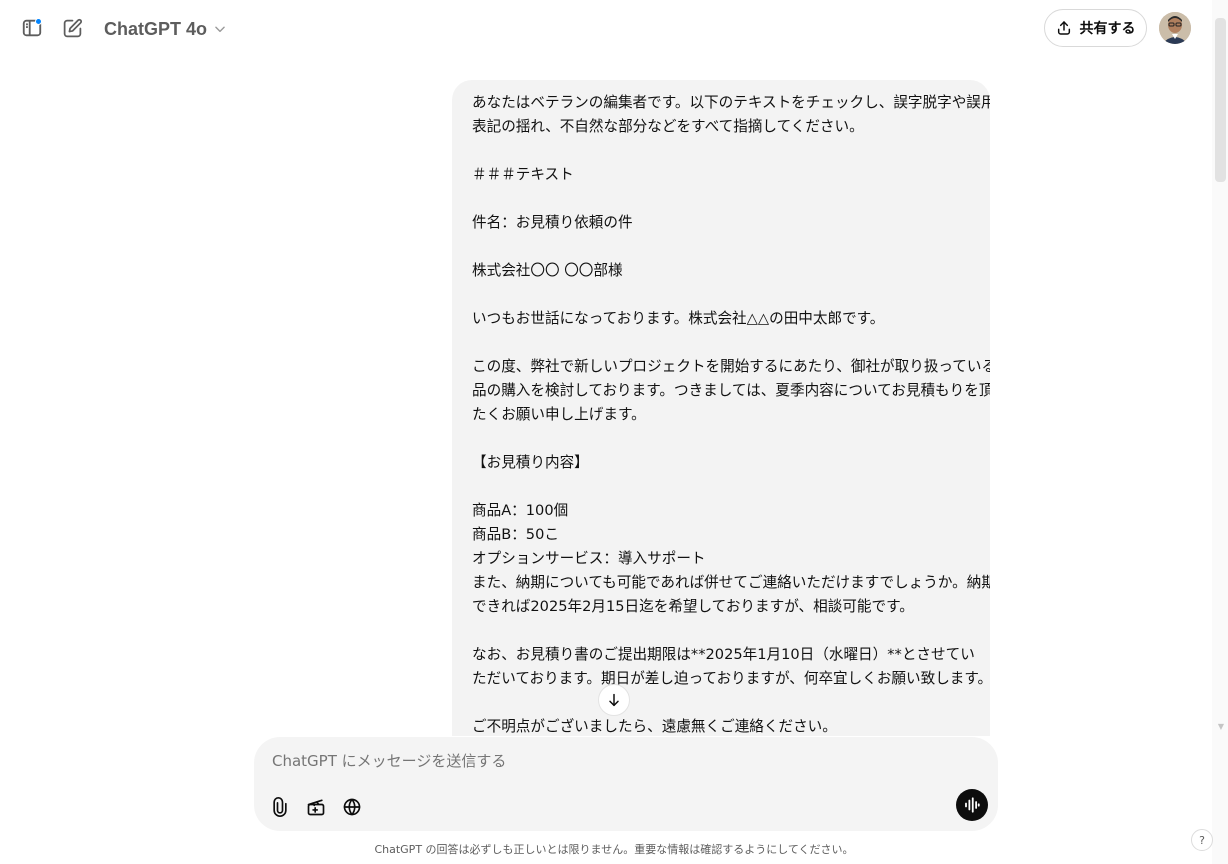  Describe the element at coordinates (731, 582) in the screenshot. I see `message-line: また、納期についても可能であれば併せてご連絡いただけますでしょうか。納期は` at that location.